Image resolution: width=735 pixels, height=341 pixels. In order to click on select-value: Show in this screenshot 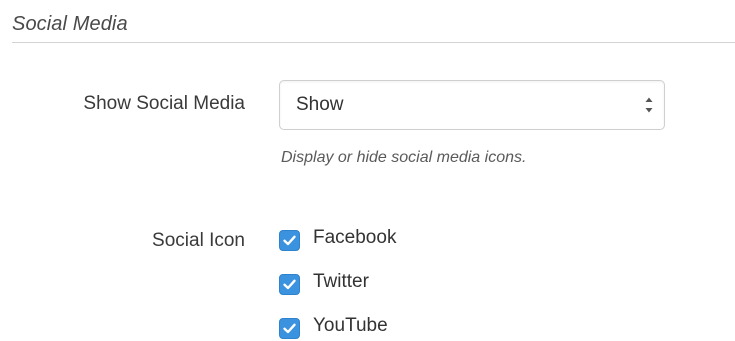, I will do `click(320, 104)`.